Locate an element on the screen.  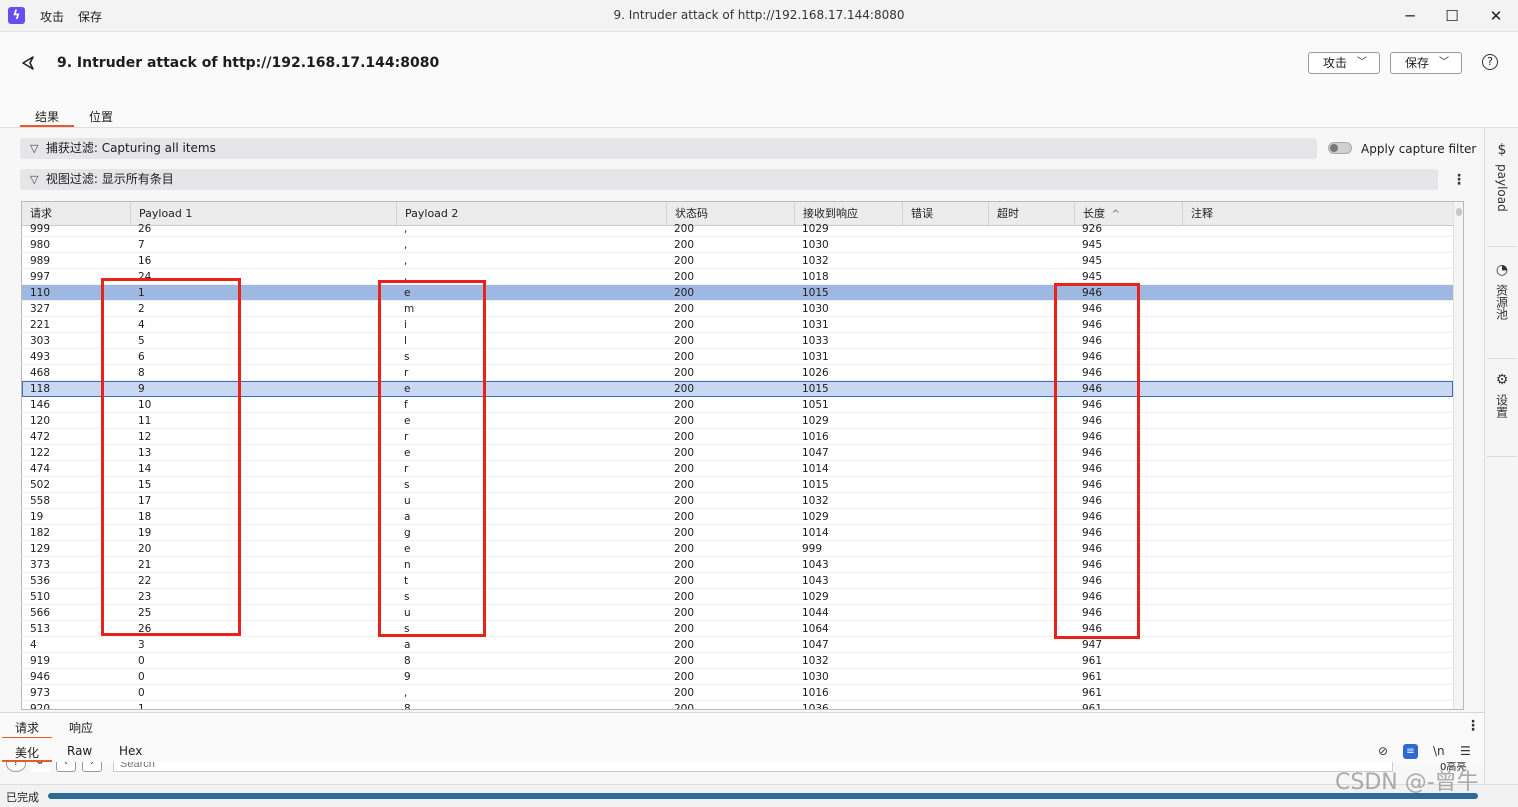
table-cell: s is located at coordinates (407, 357).